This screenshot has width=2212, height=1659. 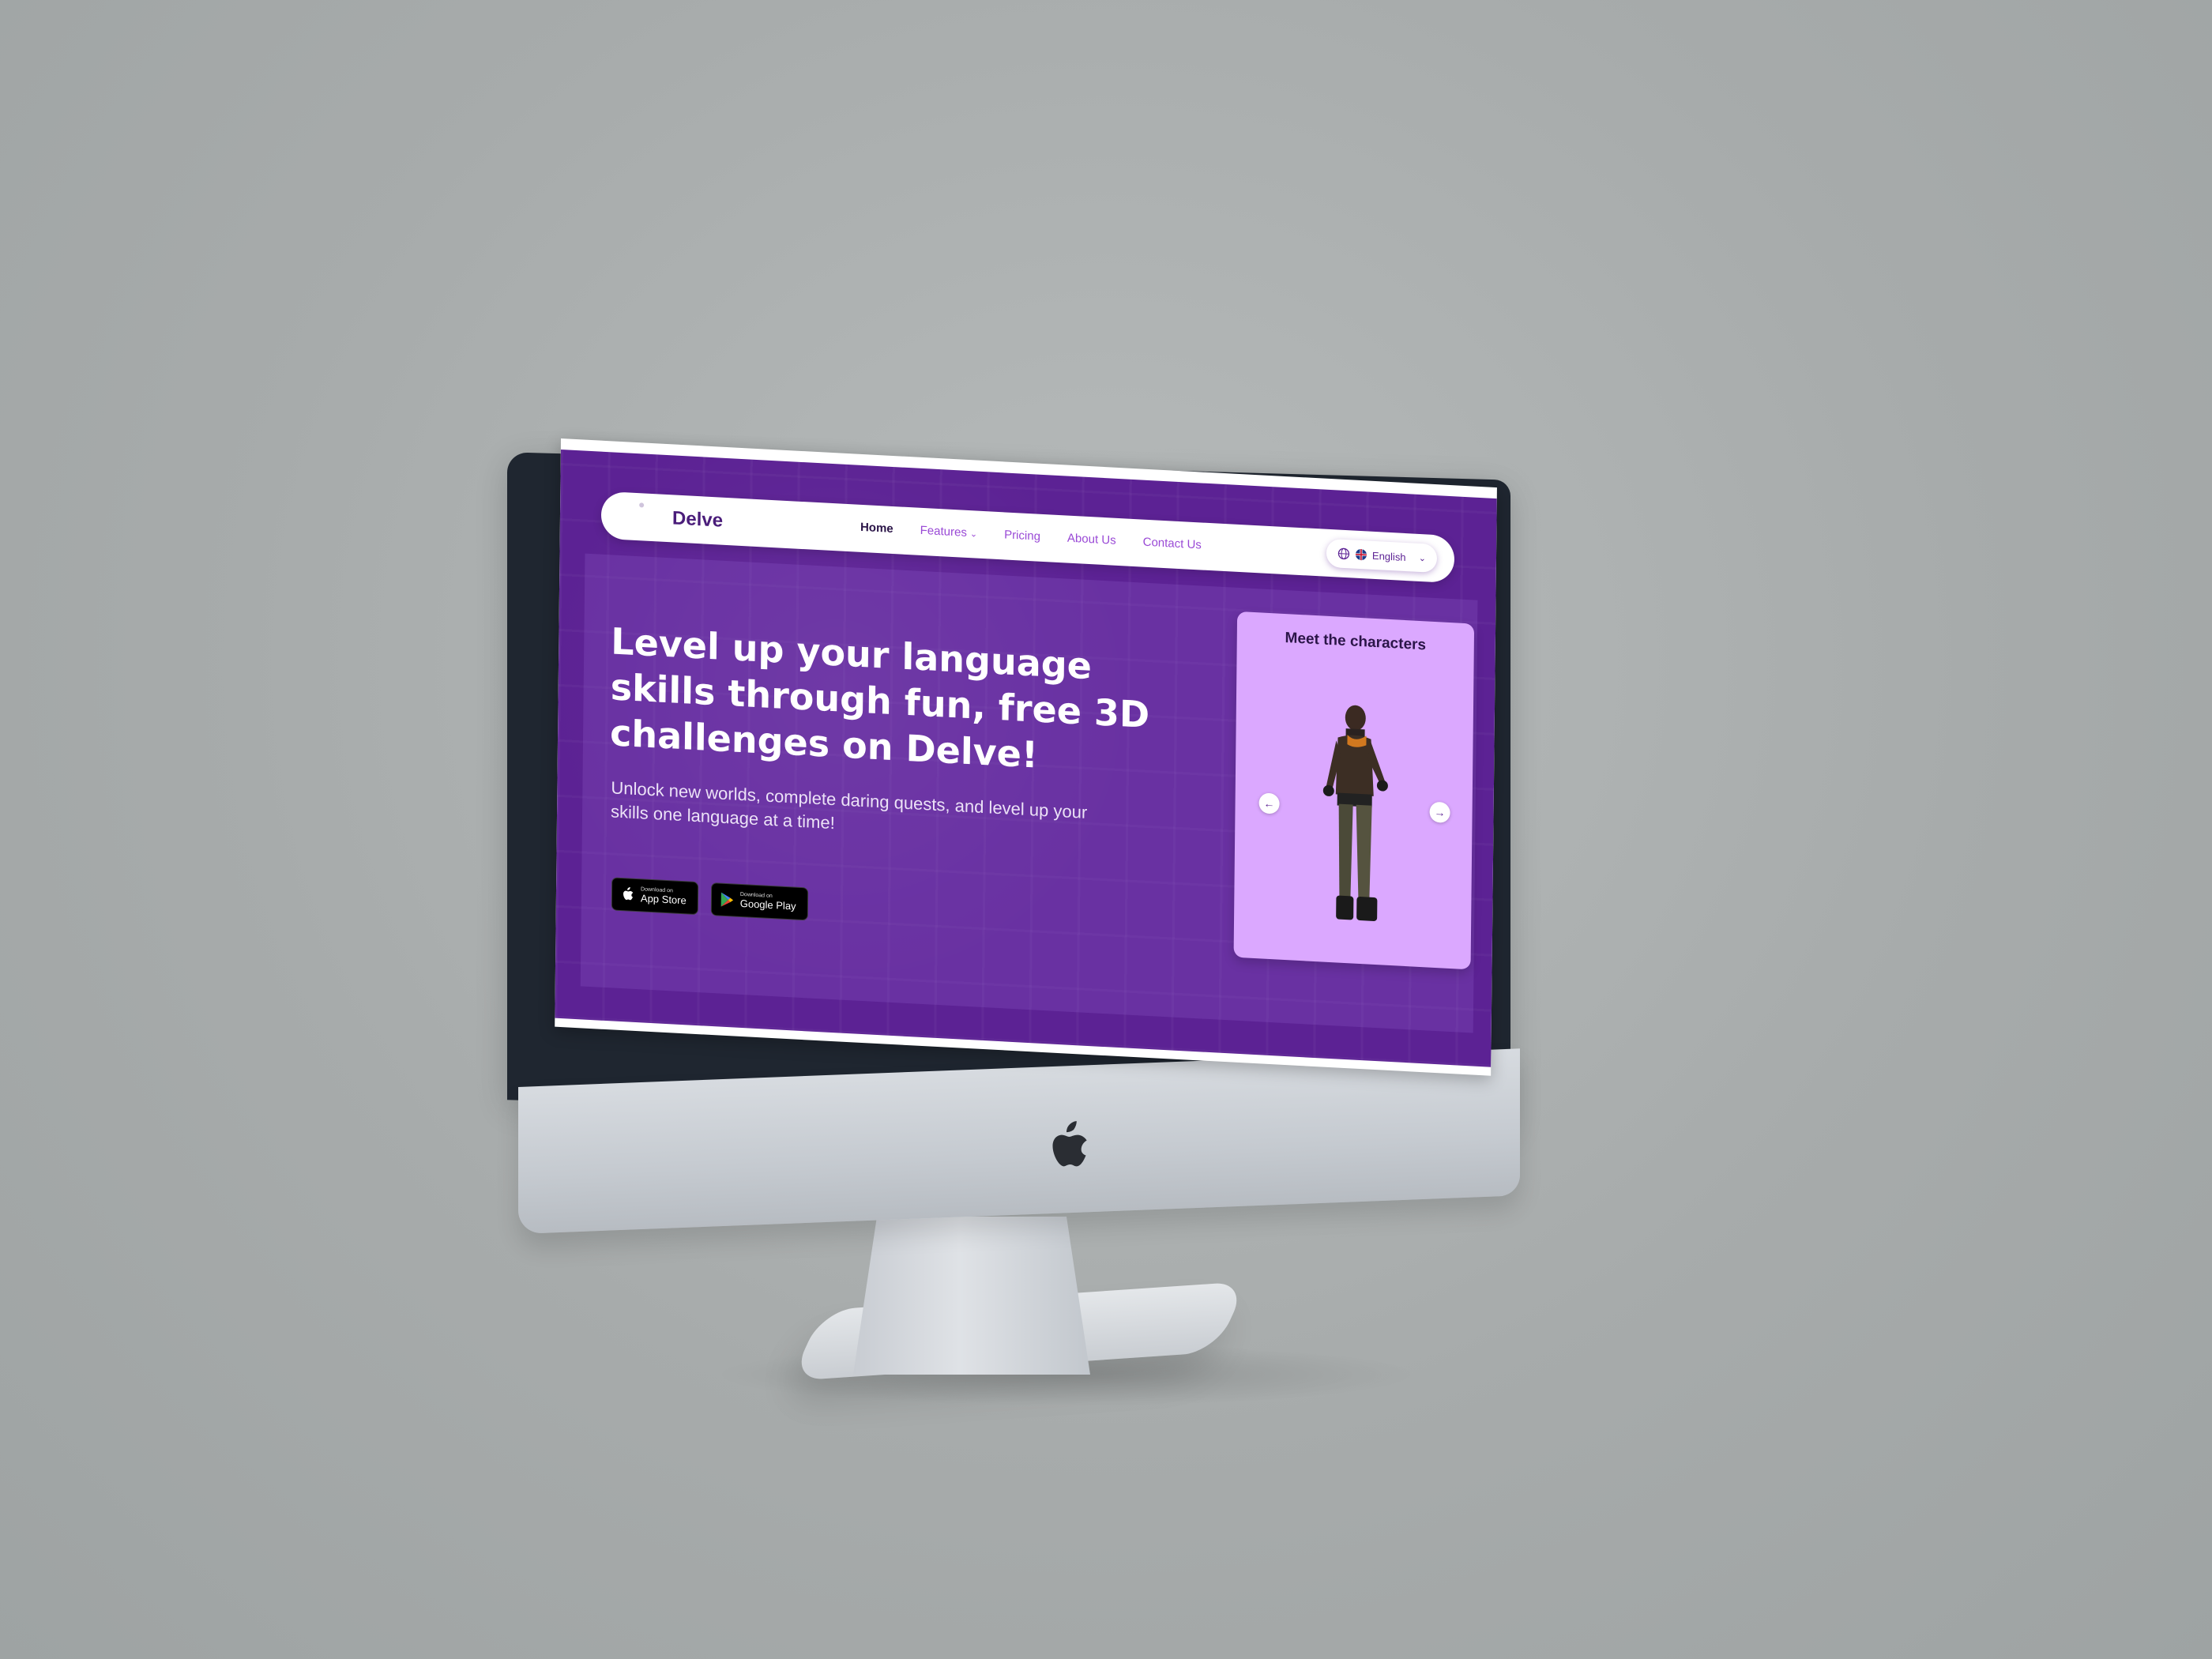 What do you see at coordinates (726, 900) in the screenshot?
I see `google-play-icon` at bounding box center [726, 900].